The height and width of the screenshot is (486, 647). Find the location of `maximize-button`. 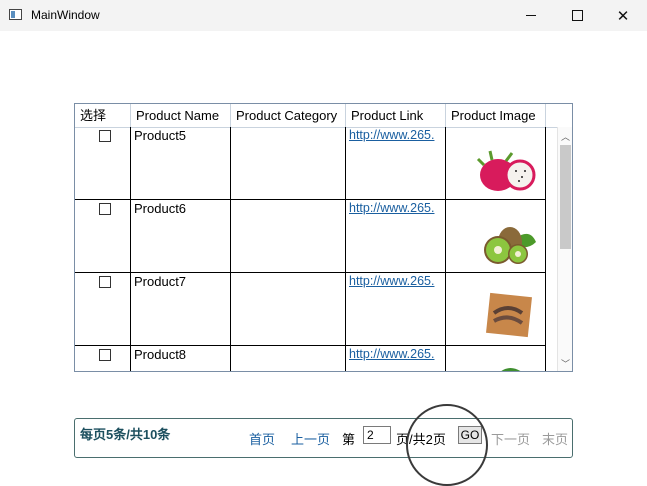

maximize-button is located at coordinates (577, 15).